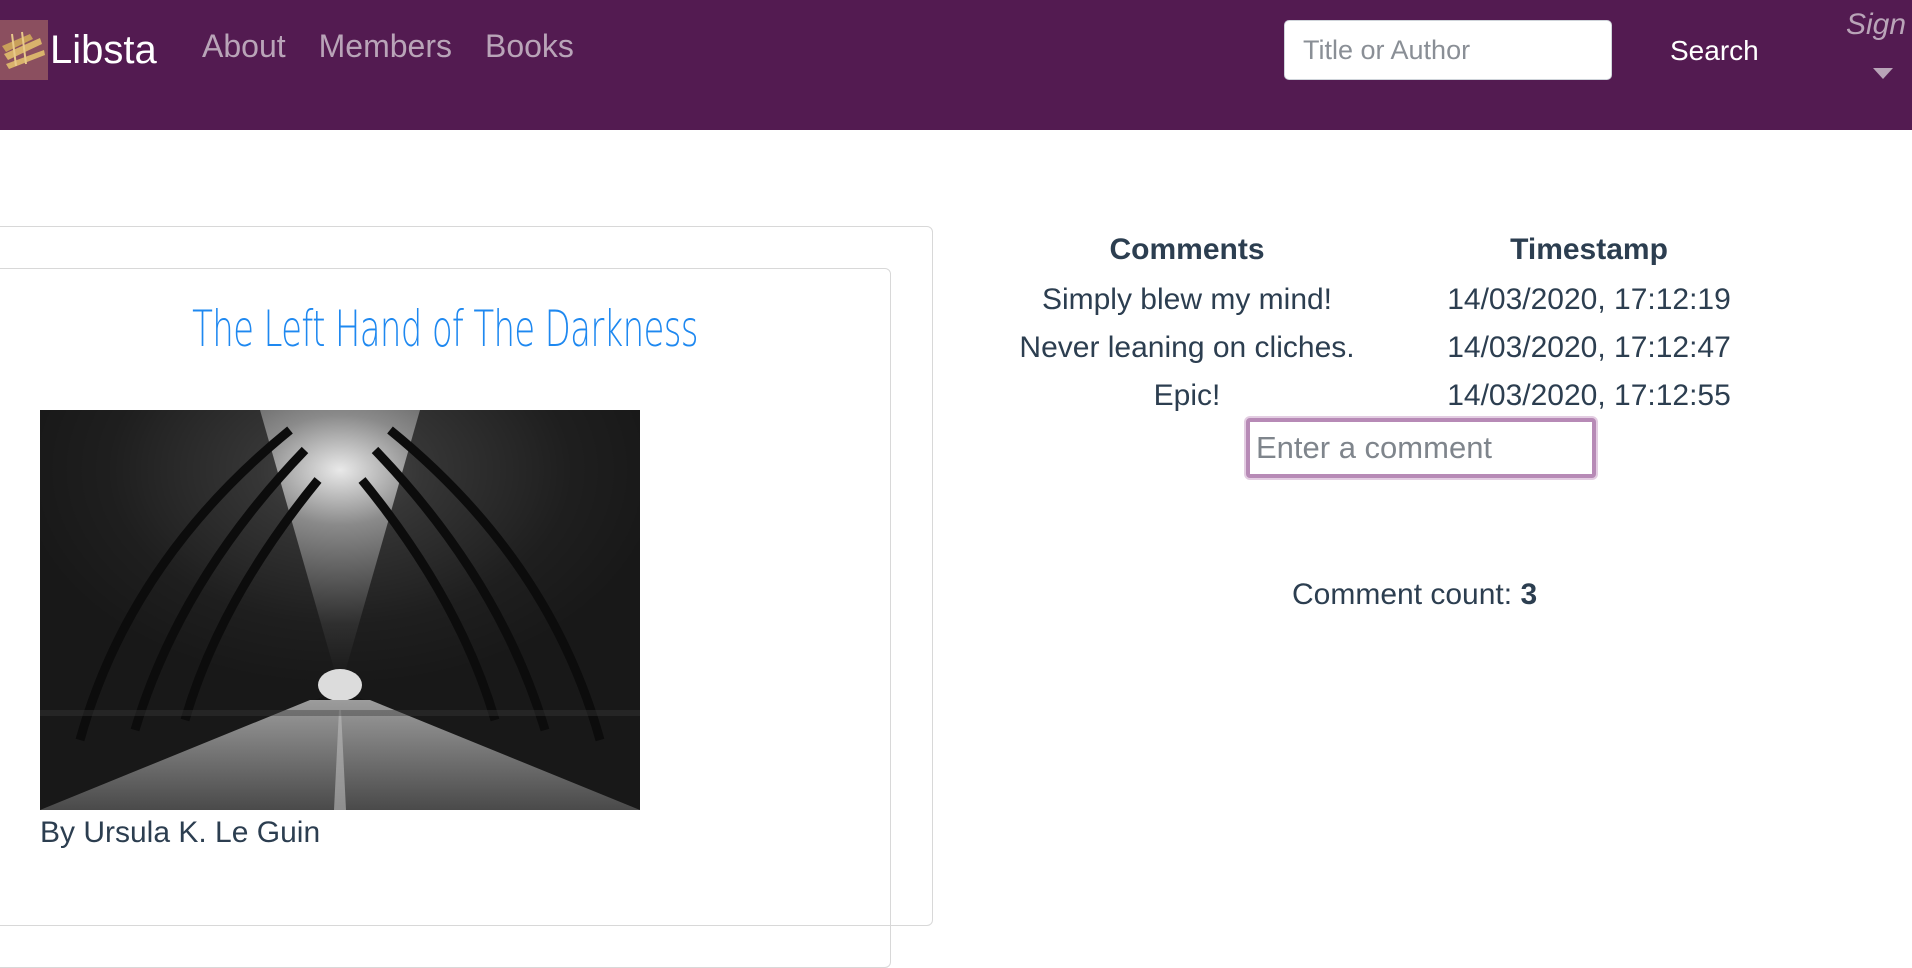 Image resolution: width=1912 pixels, height=968 pixels. What do you see at coordinates (1448, 50) in the screenshot?
I see `search-input` at bounding box center [1448, 50].